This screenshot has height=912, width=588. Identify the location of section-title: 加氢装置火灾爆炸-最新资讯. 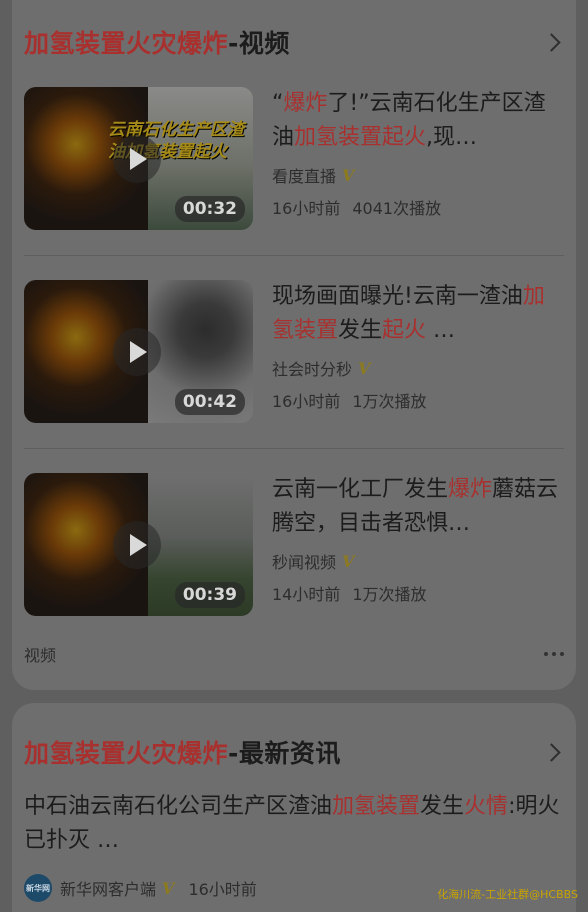
(182, 752).